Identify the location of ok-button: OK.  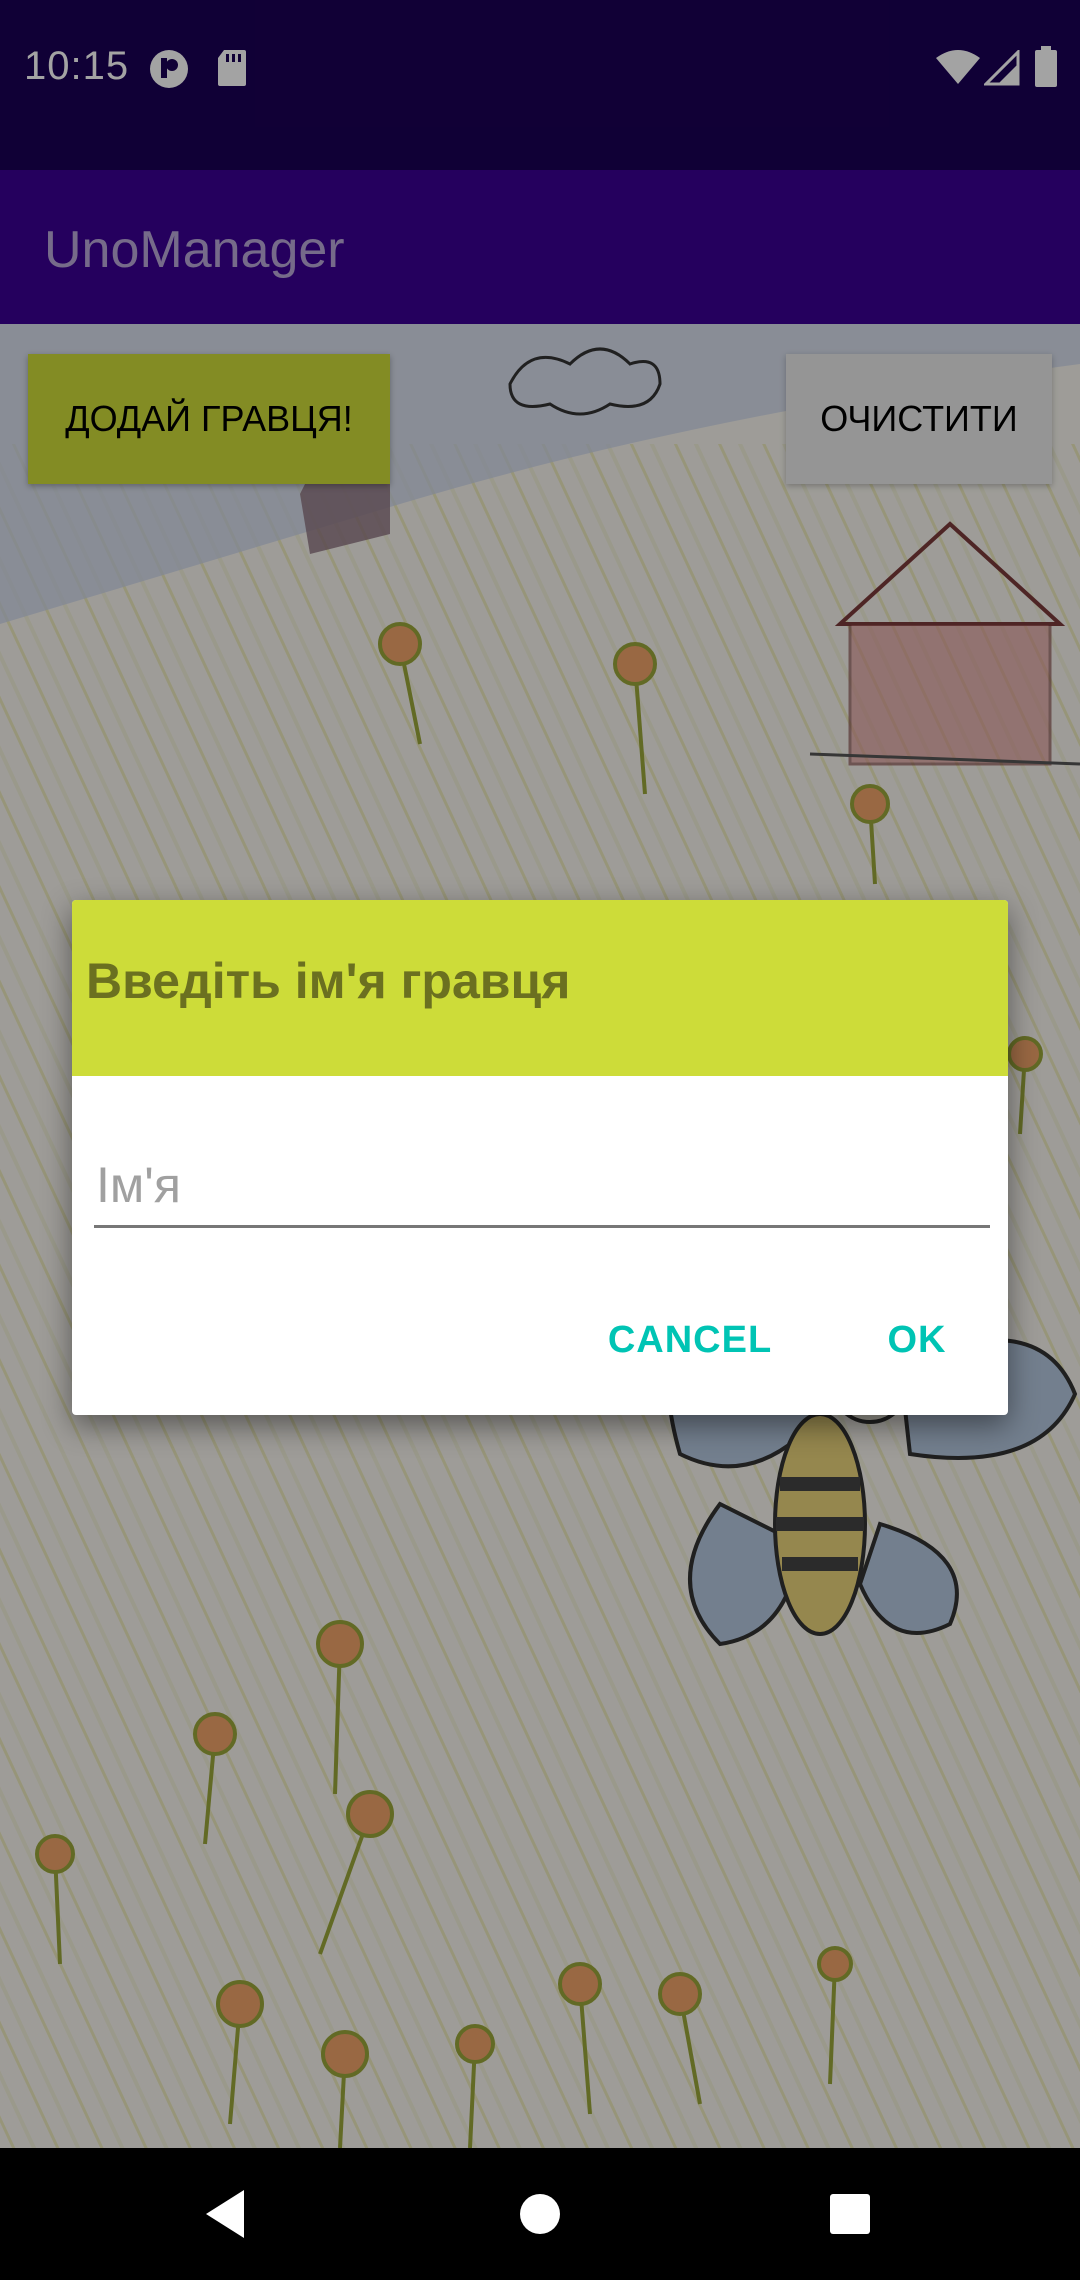
(917, 1340).